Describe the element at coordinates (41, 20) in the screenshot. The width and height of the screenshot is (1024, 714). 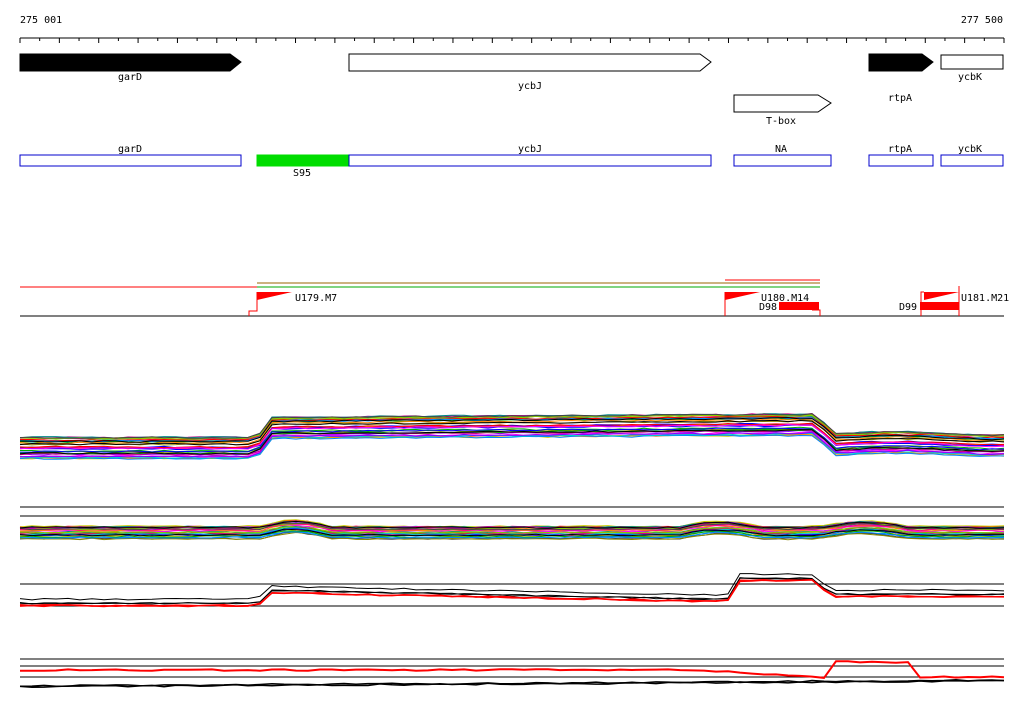
I see `ruler-start-label: 275 001` at that location.